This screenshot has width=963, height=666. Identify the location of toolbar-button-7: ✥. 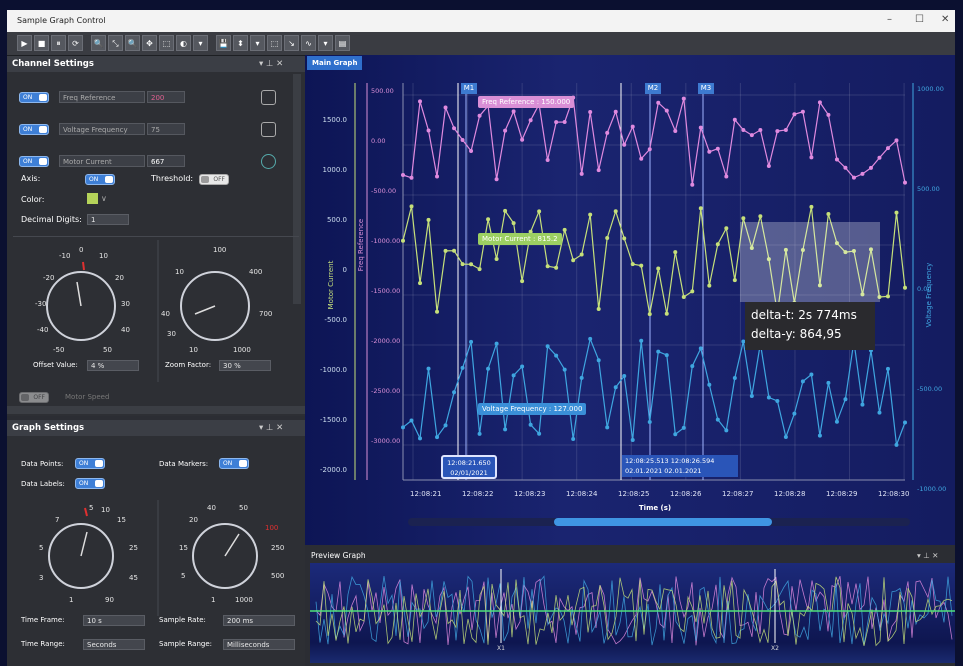
(149, 43).